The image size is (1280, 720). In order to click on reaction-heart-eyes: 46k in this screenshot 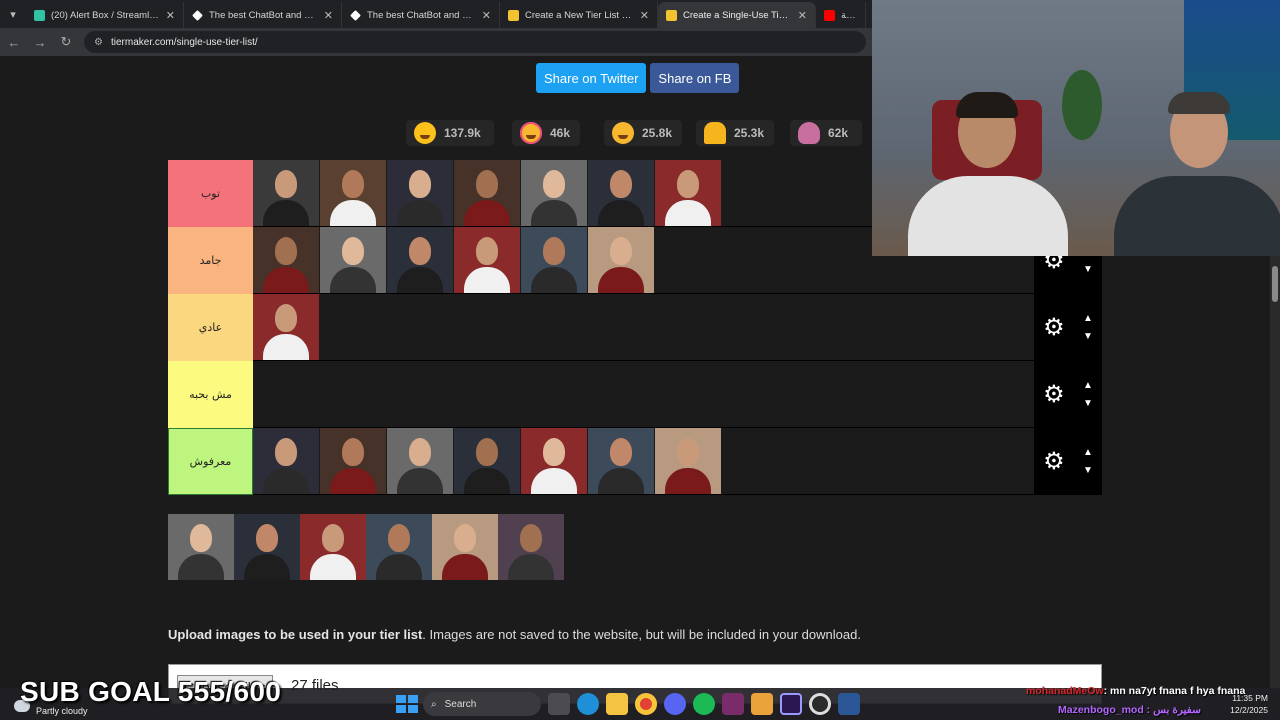, I will do `click(546, 133)`.